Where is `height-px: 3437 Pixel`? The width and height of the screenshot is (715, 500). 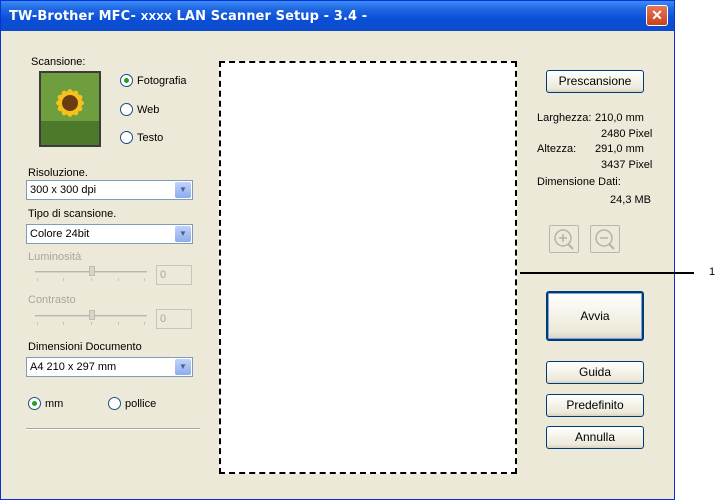 height-px: 3437 Pixel is located at coordinates (627, 165).